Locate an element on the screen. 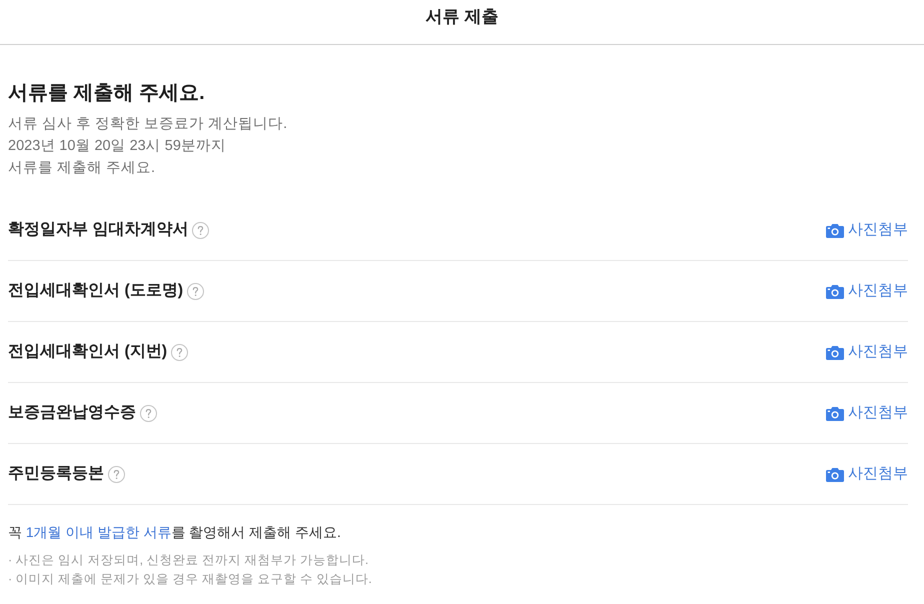  page-title: 서류 제출 is located at coordinates (462, 17).